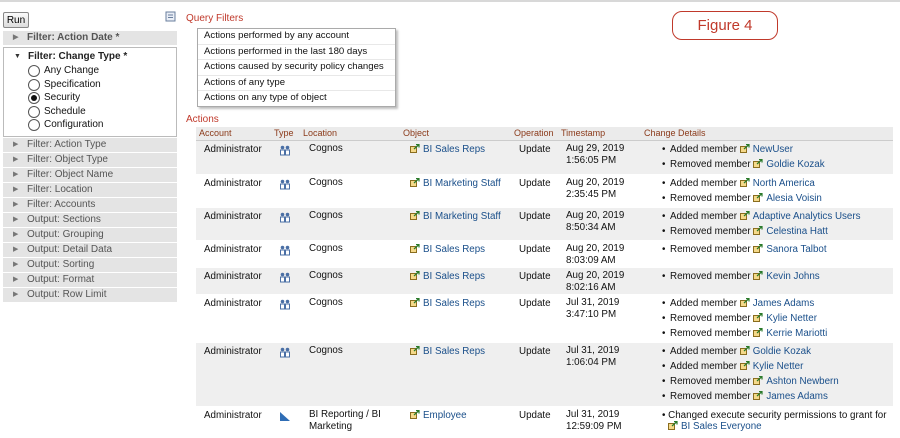 This screenshot has height=438, width=900. Describe the element at coordinates (787, 198) in the screenshot. I see `member-link: Alesia Voisin` at that location.